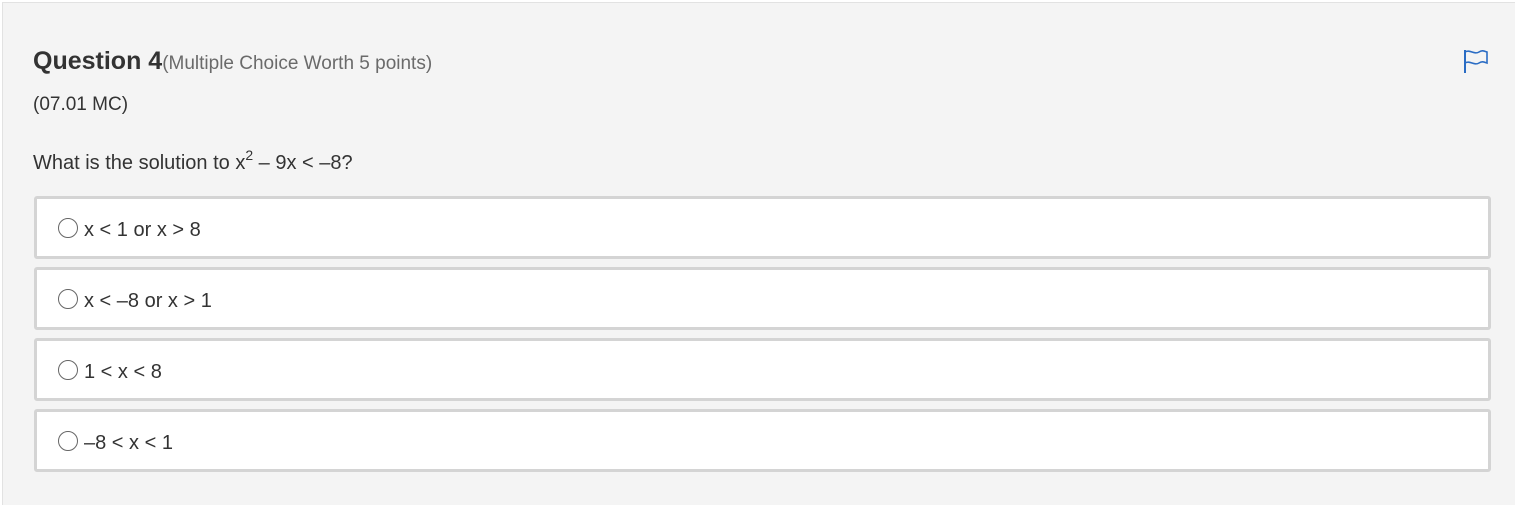 The height and width of the screenshot is (505, 1515). I want to click on answer-option-label: 1 < x < 8, so click(123, 372).